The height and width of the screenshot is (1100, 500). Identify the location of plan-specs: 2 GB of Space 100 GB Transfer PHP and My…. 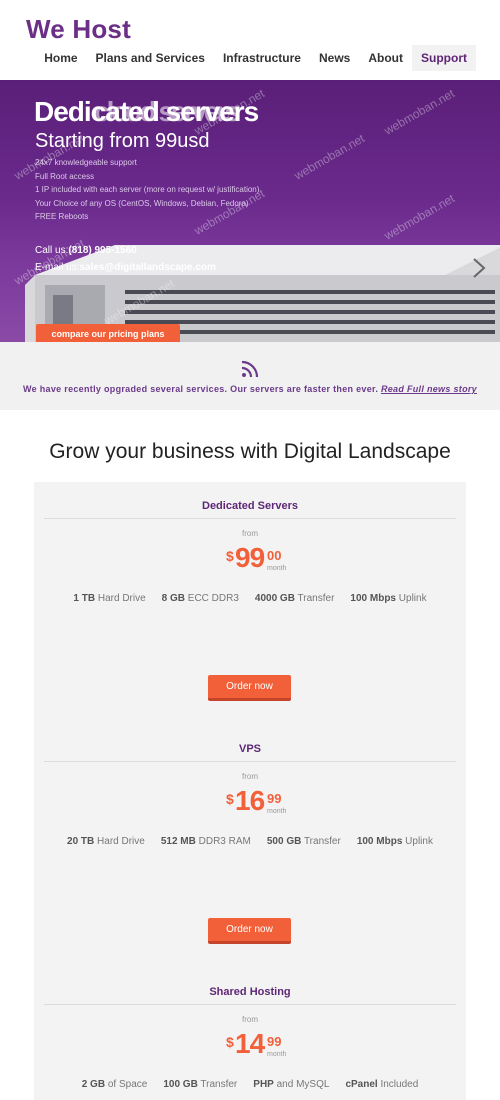
(250, 1084).